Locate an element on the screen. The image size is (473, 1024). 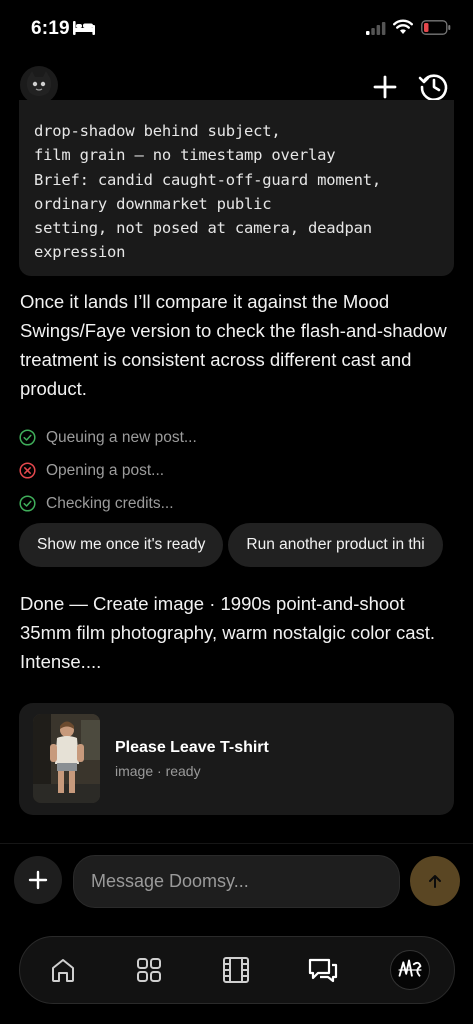
tab-chat is located at coordinates (323, 970).